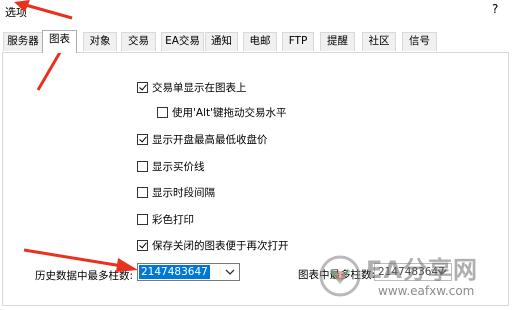 The height and width of the screenshot is (310, 512). What do you see at coordinates (142, 245) in the screenshot?
I see `checkbox-save-deleted-charts` at bounding box center [142, 245].